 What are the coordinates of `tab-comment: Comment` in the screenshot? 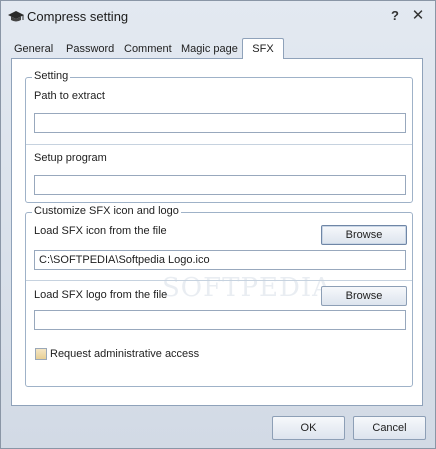 It's located at (148, 49).